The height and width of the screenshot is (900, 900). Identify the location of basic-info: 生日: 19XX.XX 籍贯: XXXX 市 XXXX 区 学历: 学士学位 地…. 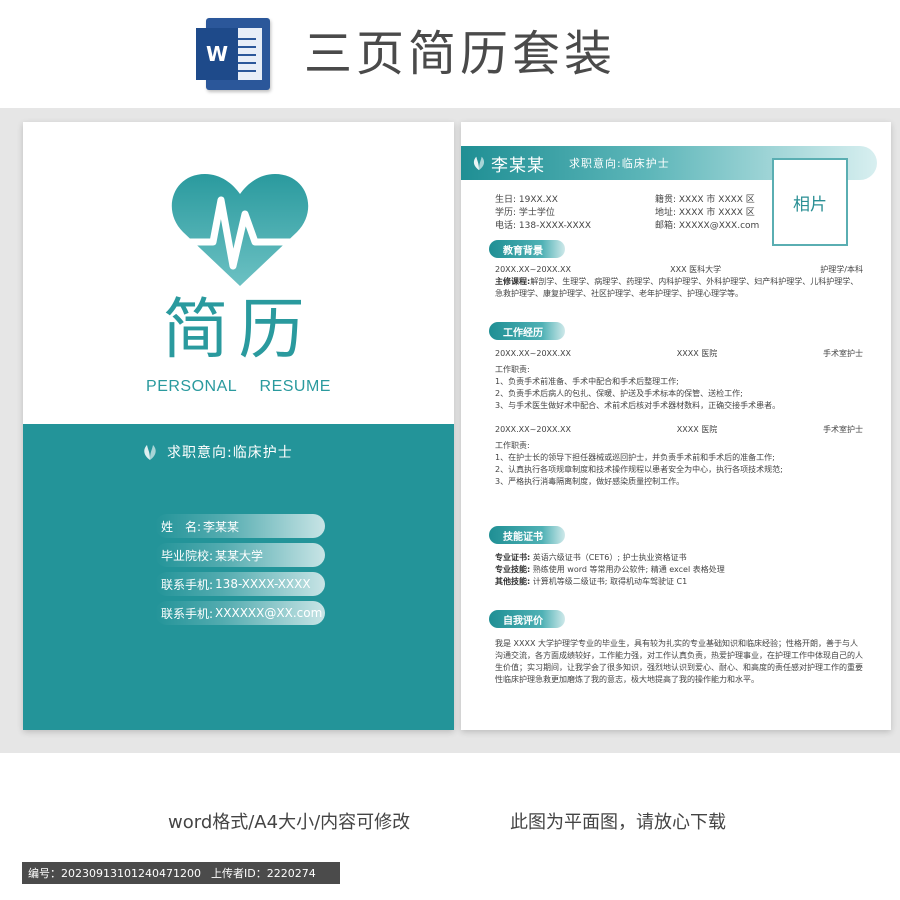
(630, 211).